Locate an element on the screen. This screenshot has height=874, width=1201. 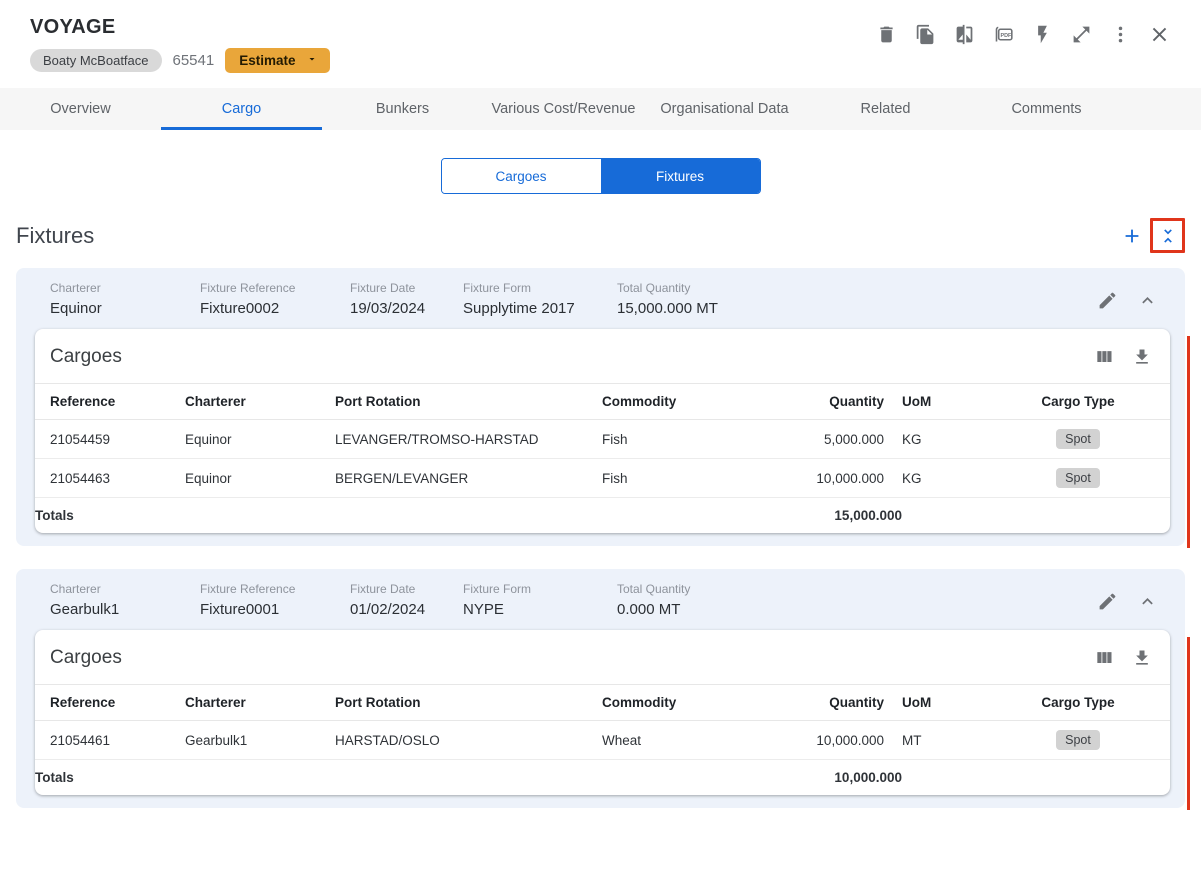
pdf-export-icon: PDF is located at coordinates (1003, 34).